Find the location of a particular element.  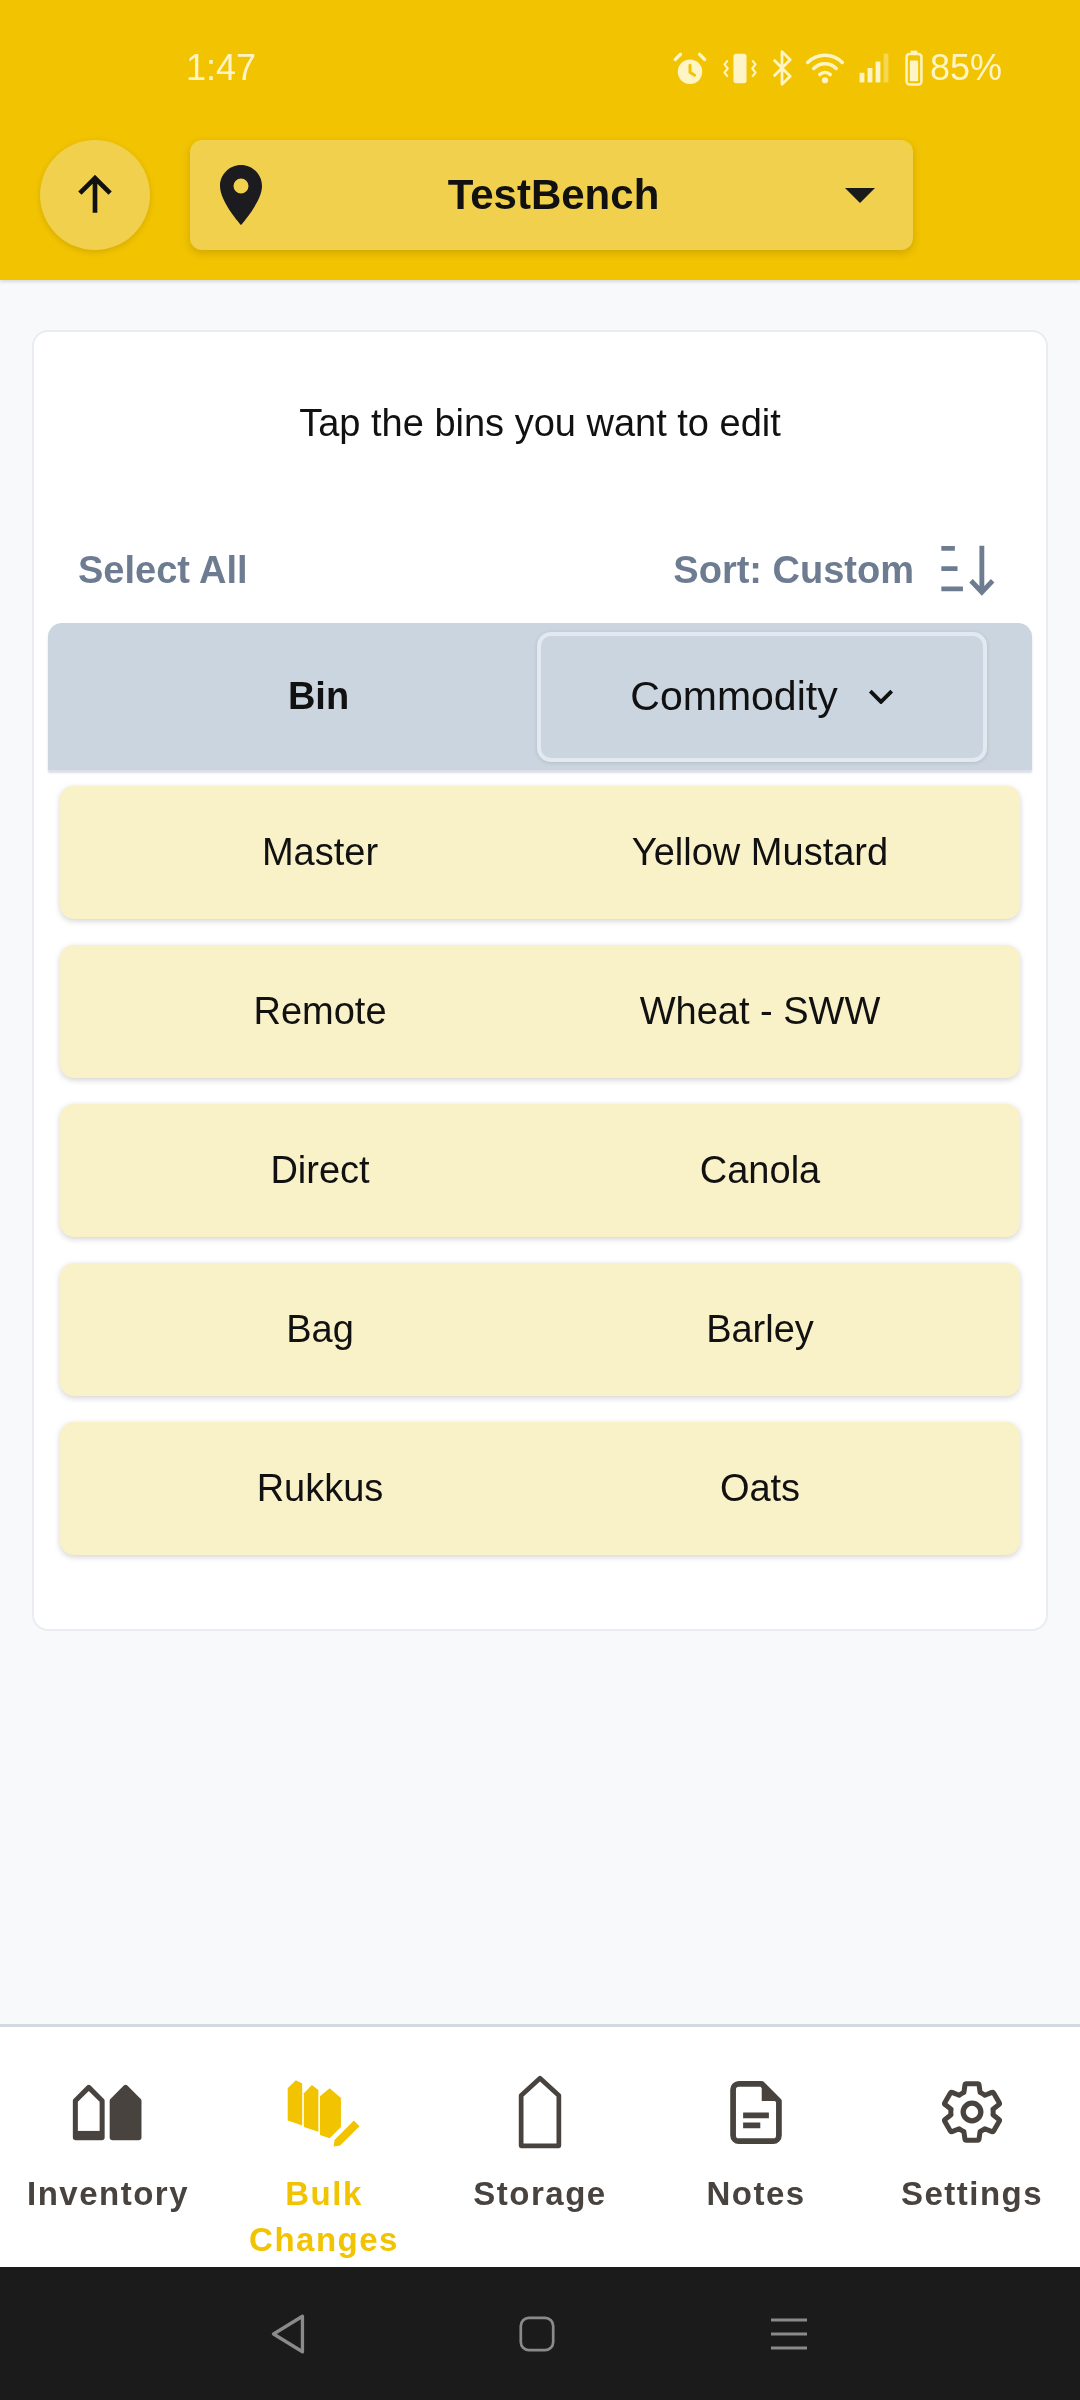

nav-tab: Storage is located at coordinates (540, 2147).